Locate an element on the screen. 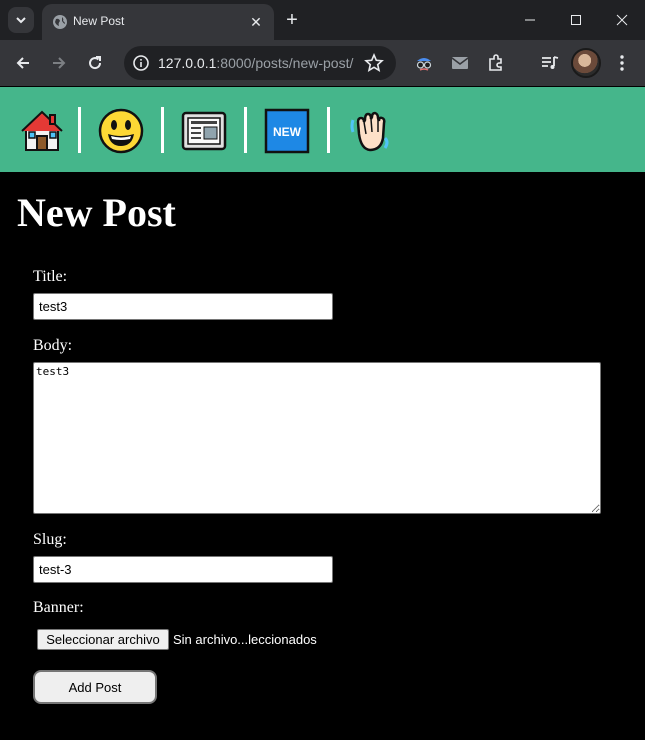 This screenshot has height=740, width=645. title-label: Title: is located at coordinates (50, 276).